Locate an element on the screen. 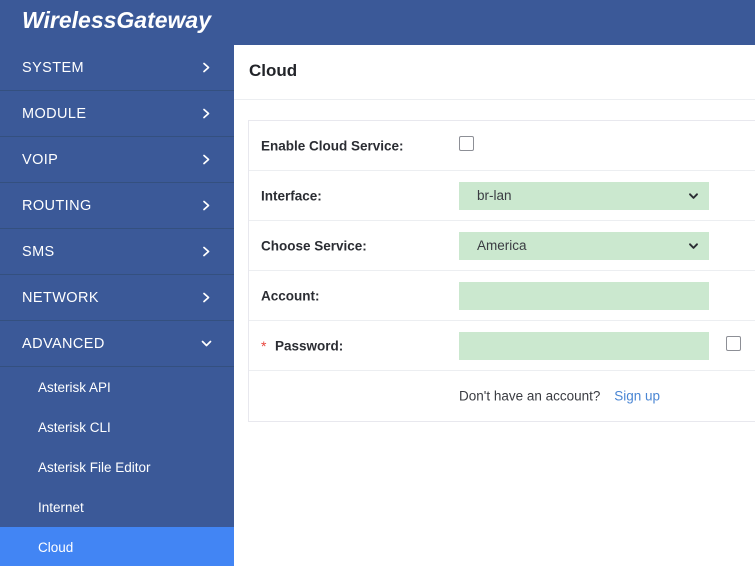  sidebar-item-routing: ROUTING is located at coordinates (117, 206).